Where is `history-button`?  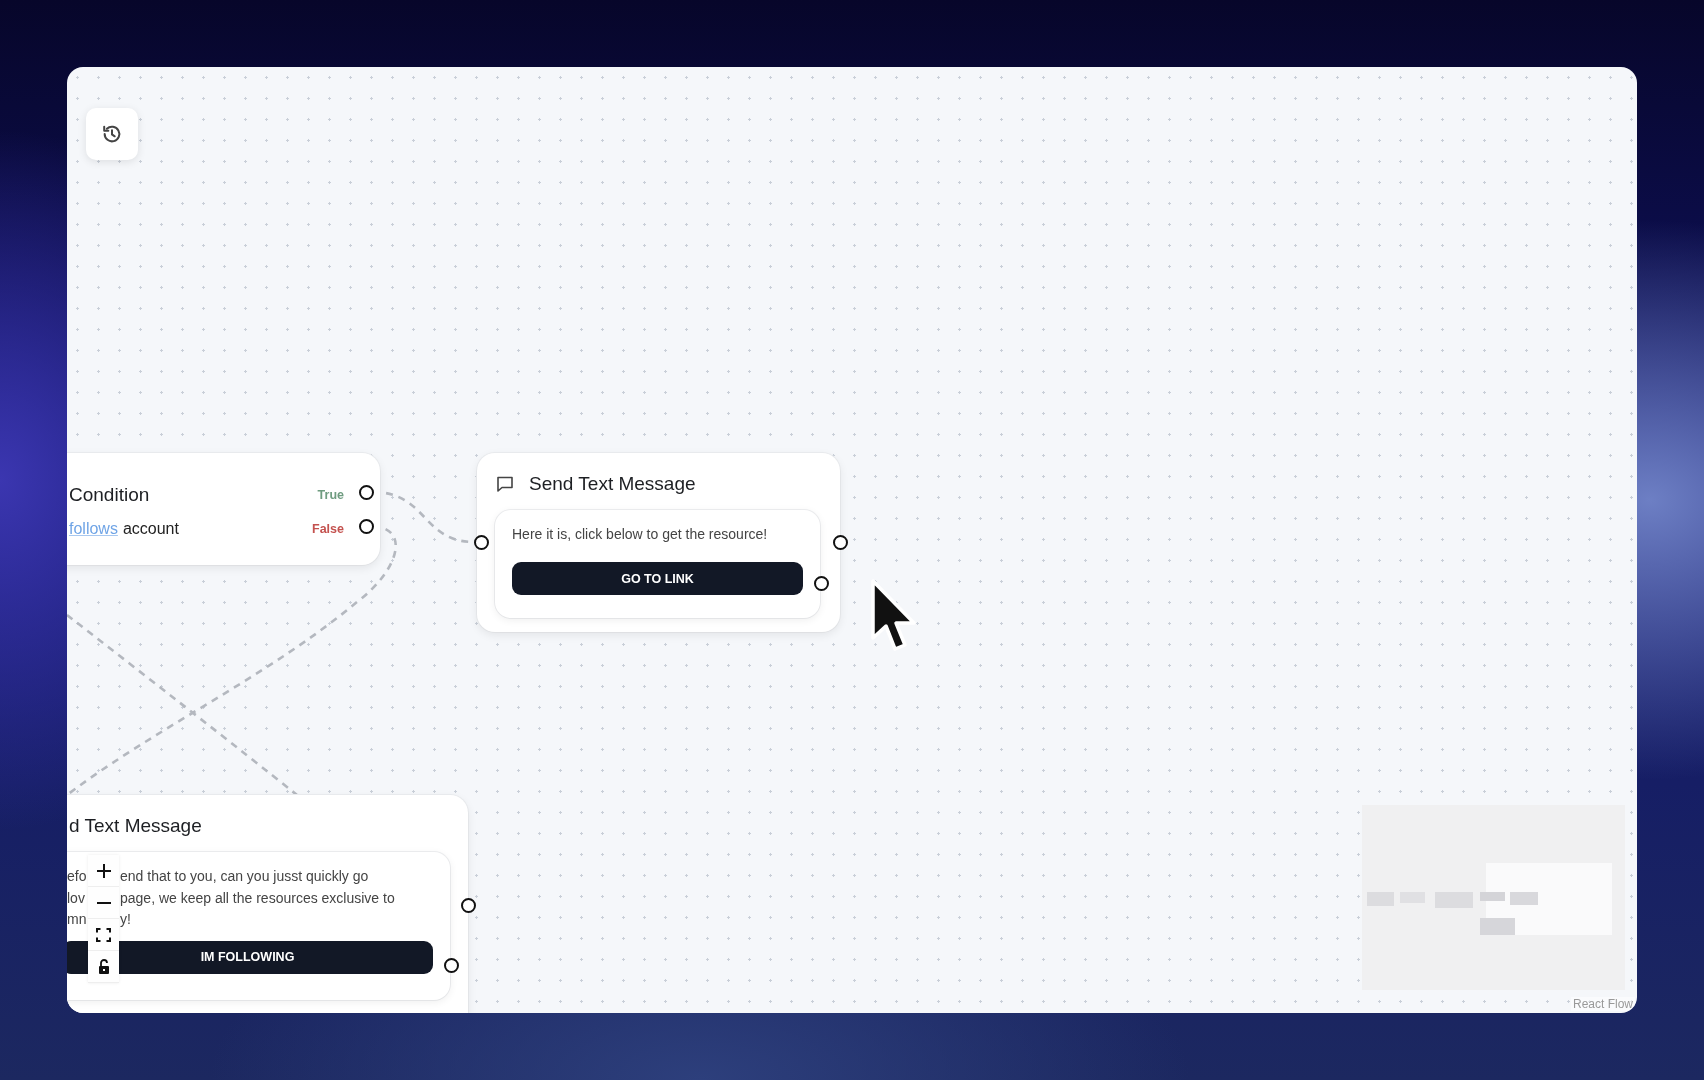 history-button is located at coordinates (112, 134).